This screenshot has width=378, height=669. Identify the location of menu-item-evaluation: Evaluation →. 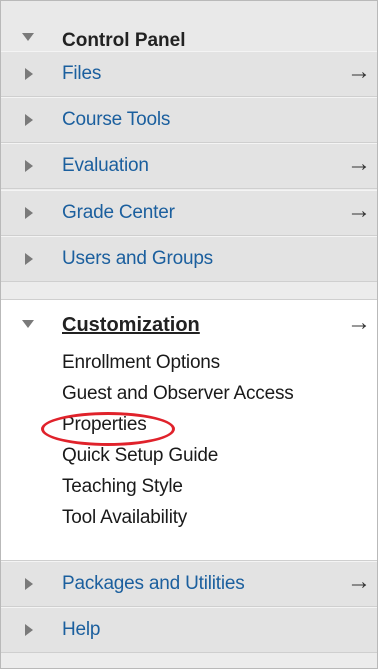
(189, 166).